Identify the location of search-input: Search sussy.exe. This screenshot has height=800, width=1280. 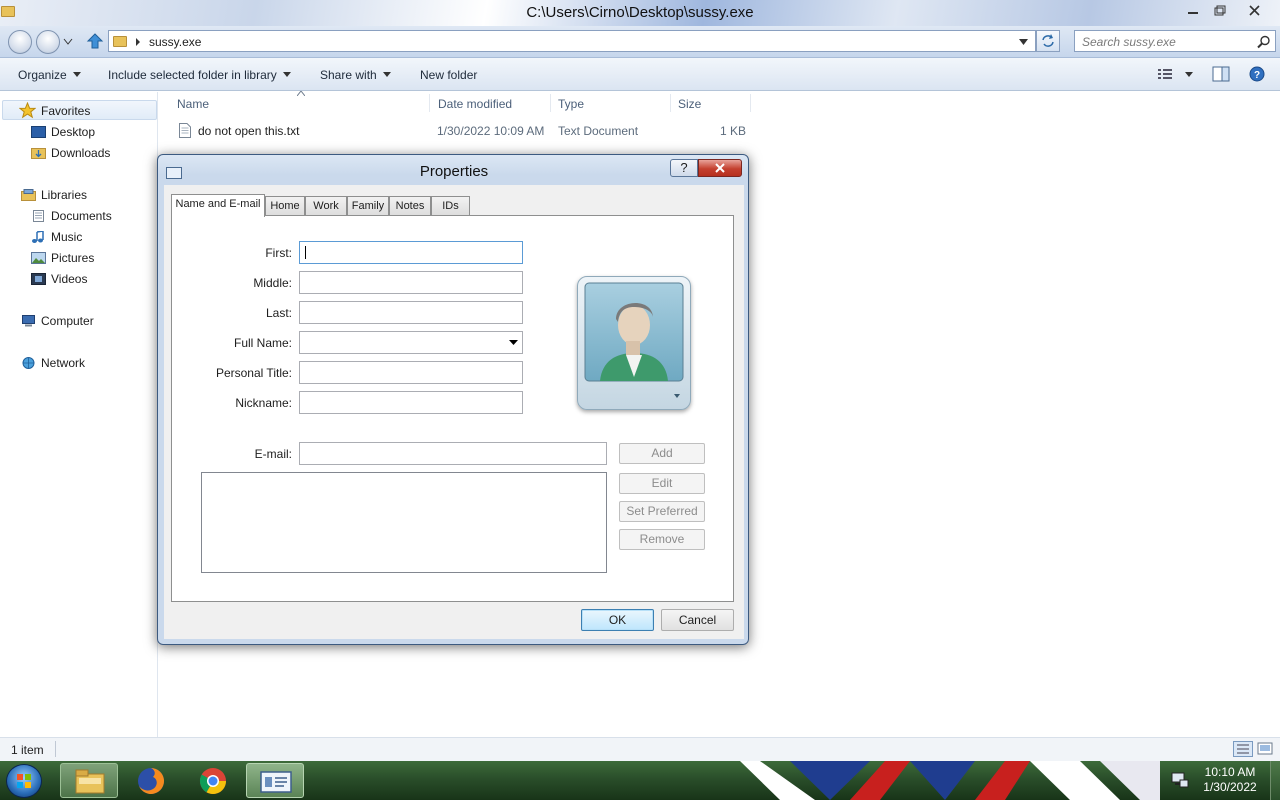
(1129, 42).